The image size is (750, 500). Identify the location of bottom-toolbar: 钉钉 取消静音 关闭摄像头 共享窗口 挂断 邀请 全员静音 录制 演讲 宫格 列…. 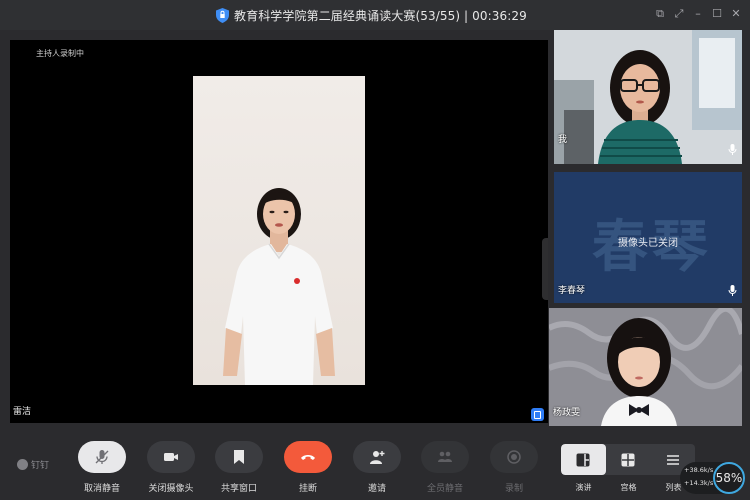
(375, 464).